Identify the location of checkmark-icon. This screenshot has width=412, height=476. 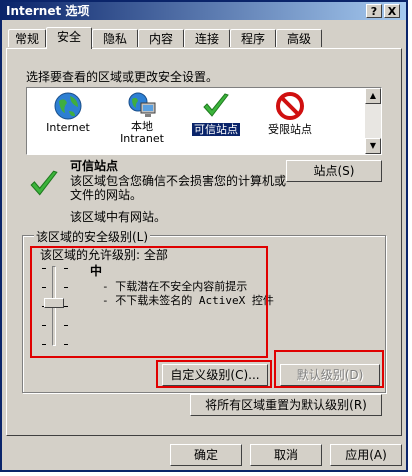
(216, 105).